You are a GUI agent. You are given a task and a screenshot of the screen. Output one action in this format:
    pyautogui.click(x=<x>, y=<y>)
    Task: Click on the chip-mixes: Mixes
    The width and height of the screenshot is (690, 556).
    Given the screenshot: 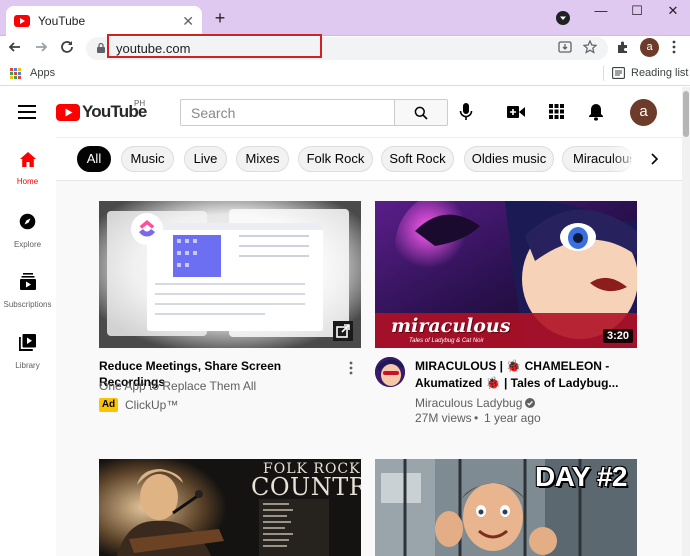 What is the action you would take?
    pyautogui.click(x=262, y=159)
    